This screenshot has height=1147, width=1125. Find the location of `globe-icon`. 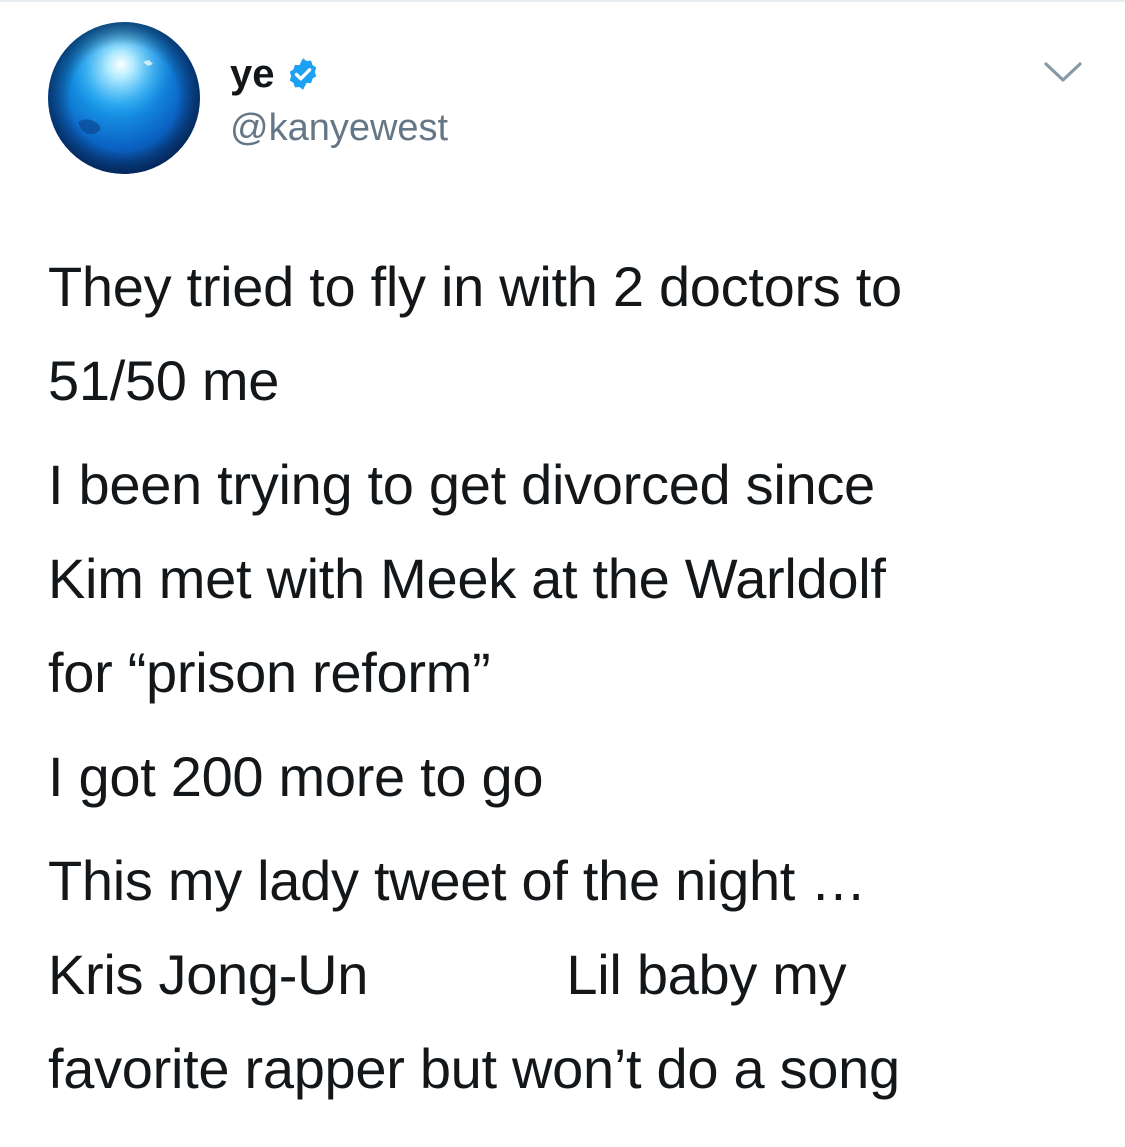

globe-icon is located at coordinates (124, 98).